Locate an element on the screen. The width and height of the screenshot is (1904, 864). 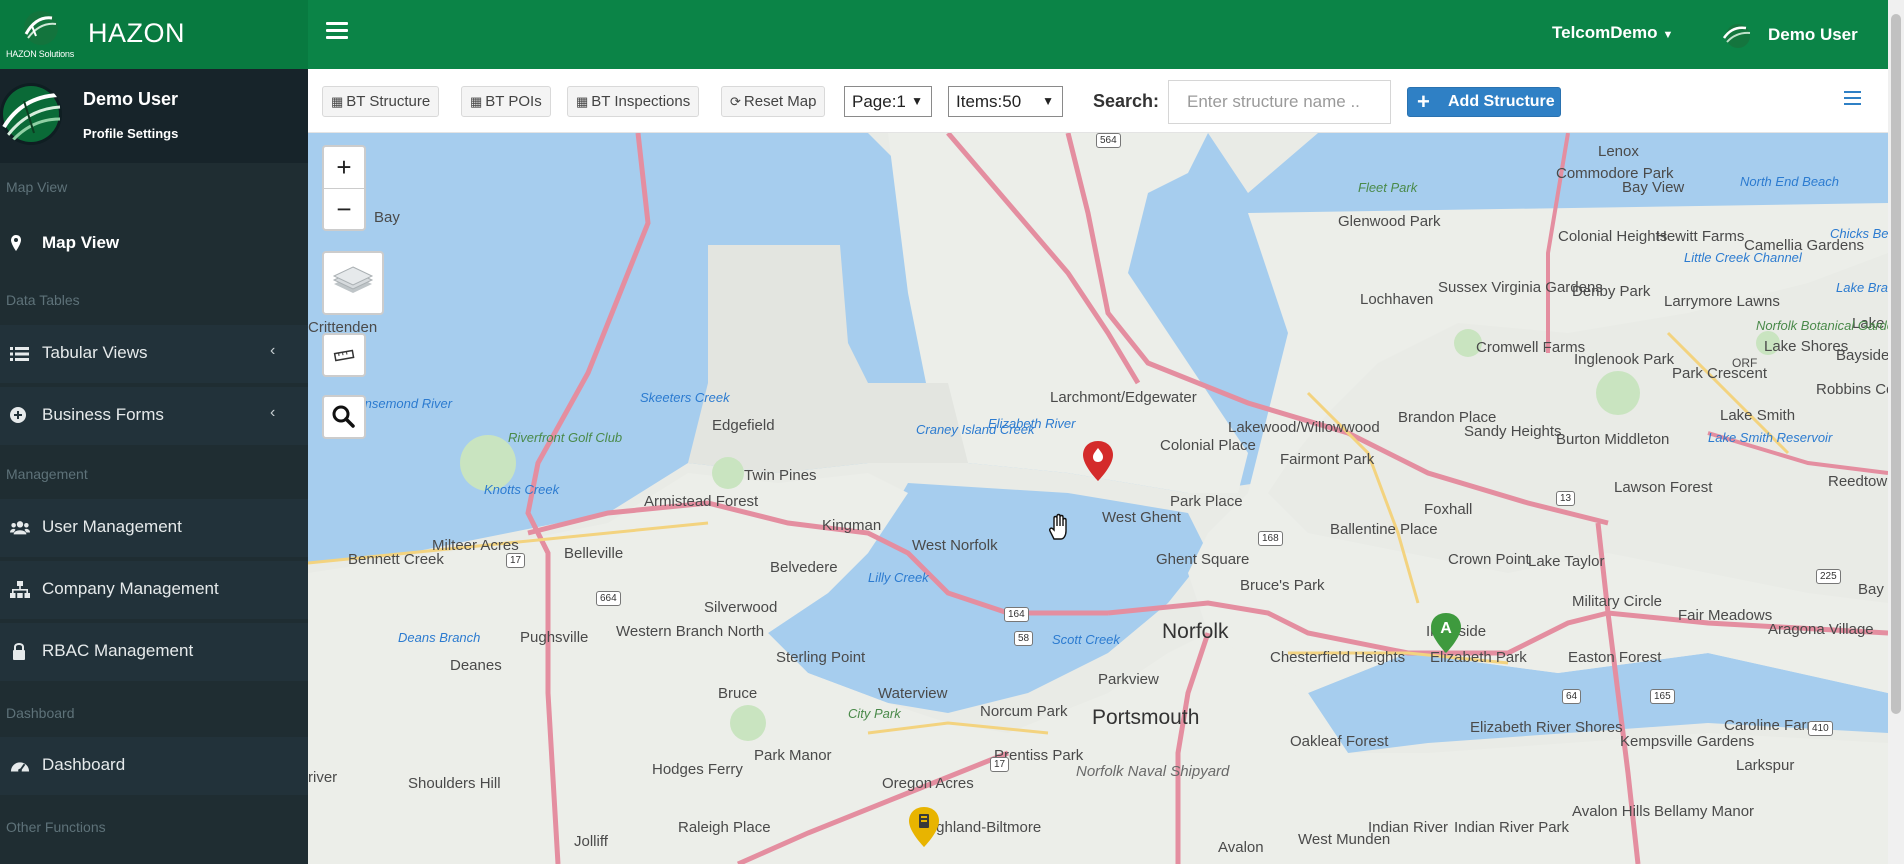
route-shield: 164 is located at coordinates (1016, 614).